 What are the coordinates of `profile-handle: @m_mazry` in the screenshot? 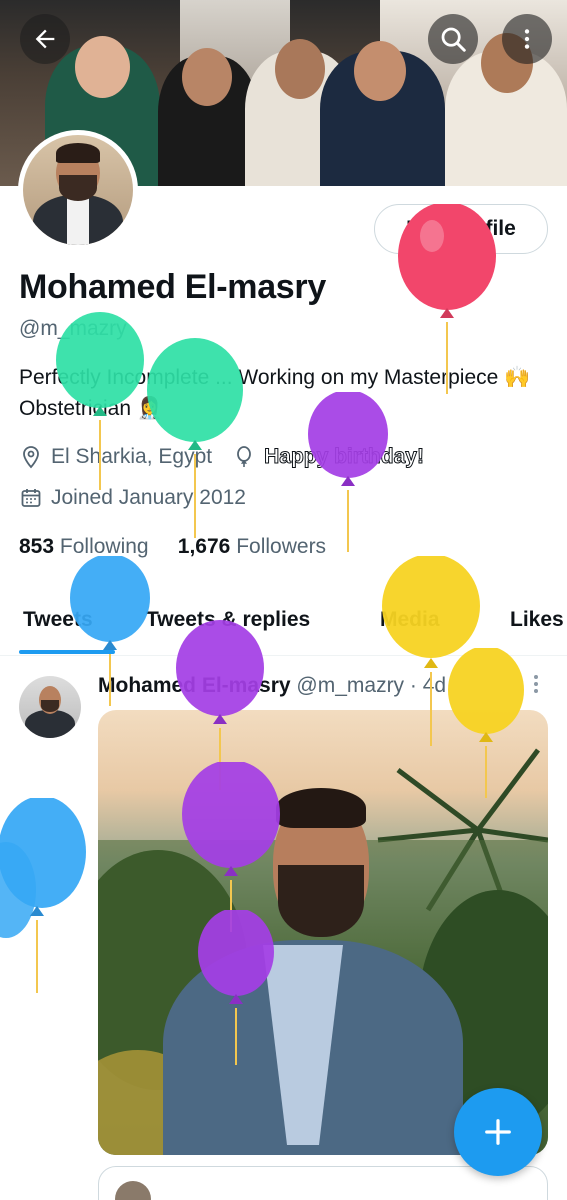 It's located at (73, 328).